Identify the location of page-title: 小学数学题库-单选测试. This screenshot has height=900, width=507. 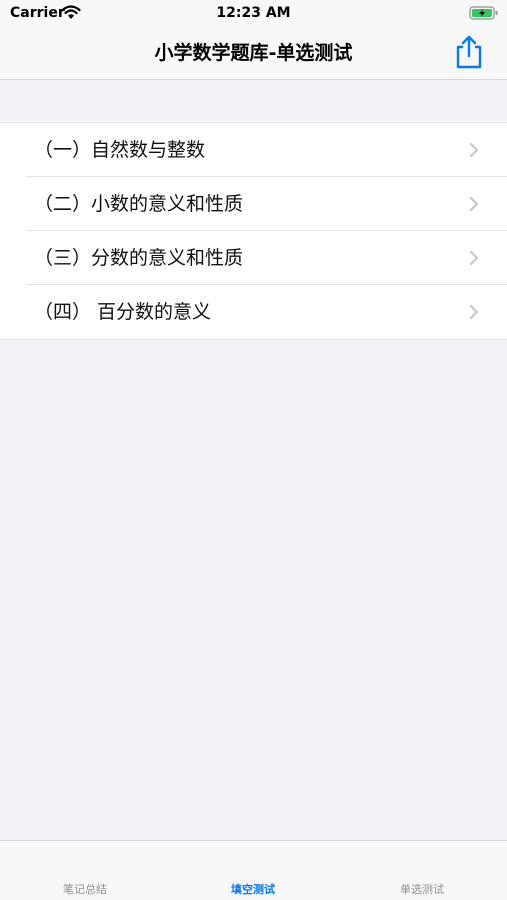
(253, 53).